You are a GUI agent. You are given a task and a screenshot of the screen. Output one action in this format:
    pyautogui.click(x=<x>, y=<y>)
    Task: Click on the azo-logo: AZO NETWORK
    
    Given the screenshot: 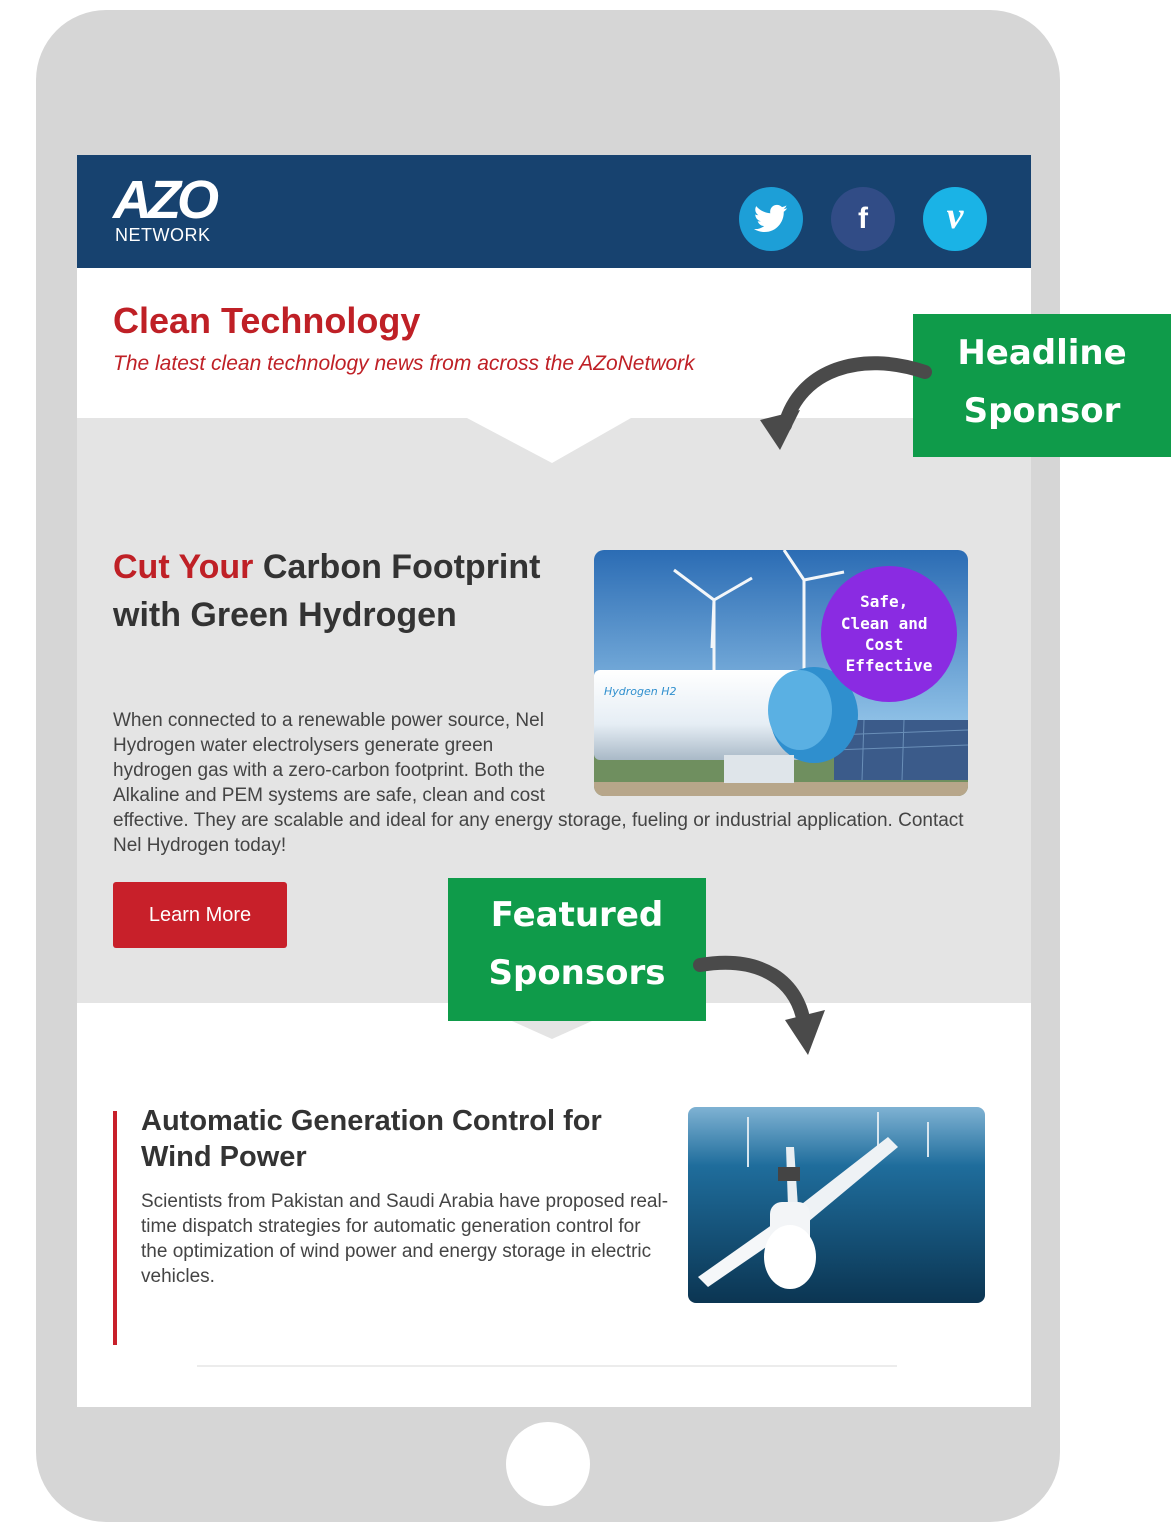 What is the action you would take?
    pyautogui.click(x=166, y=207)
    